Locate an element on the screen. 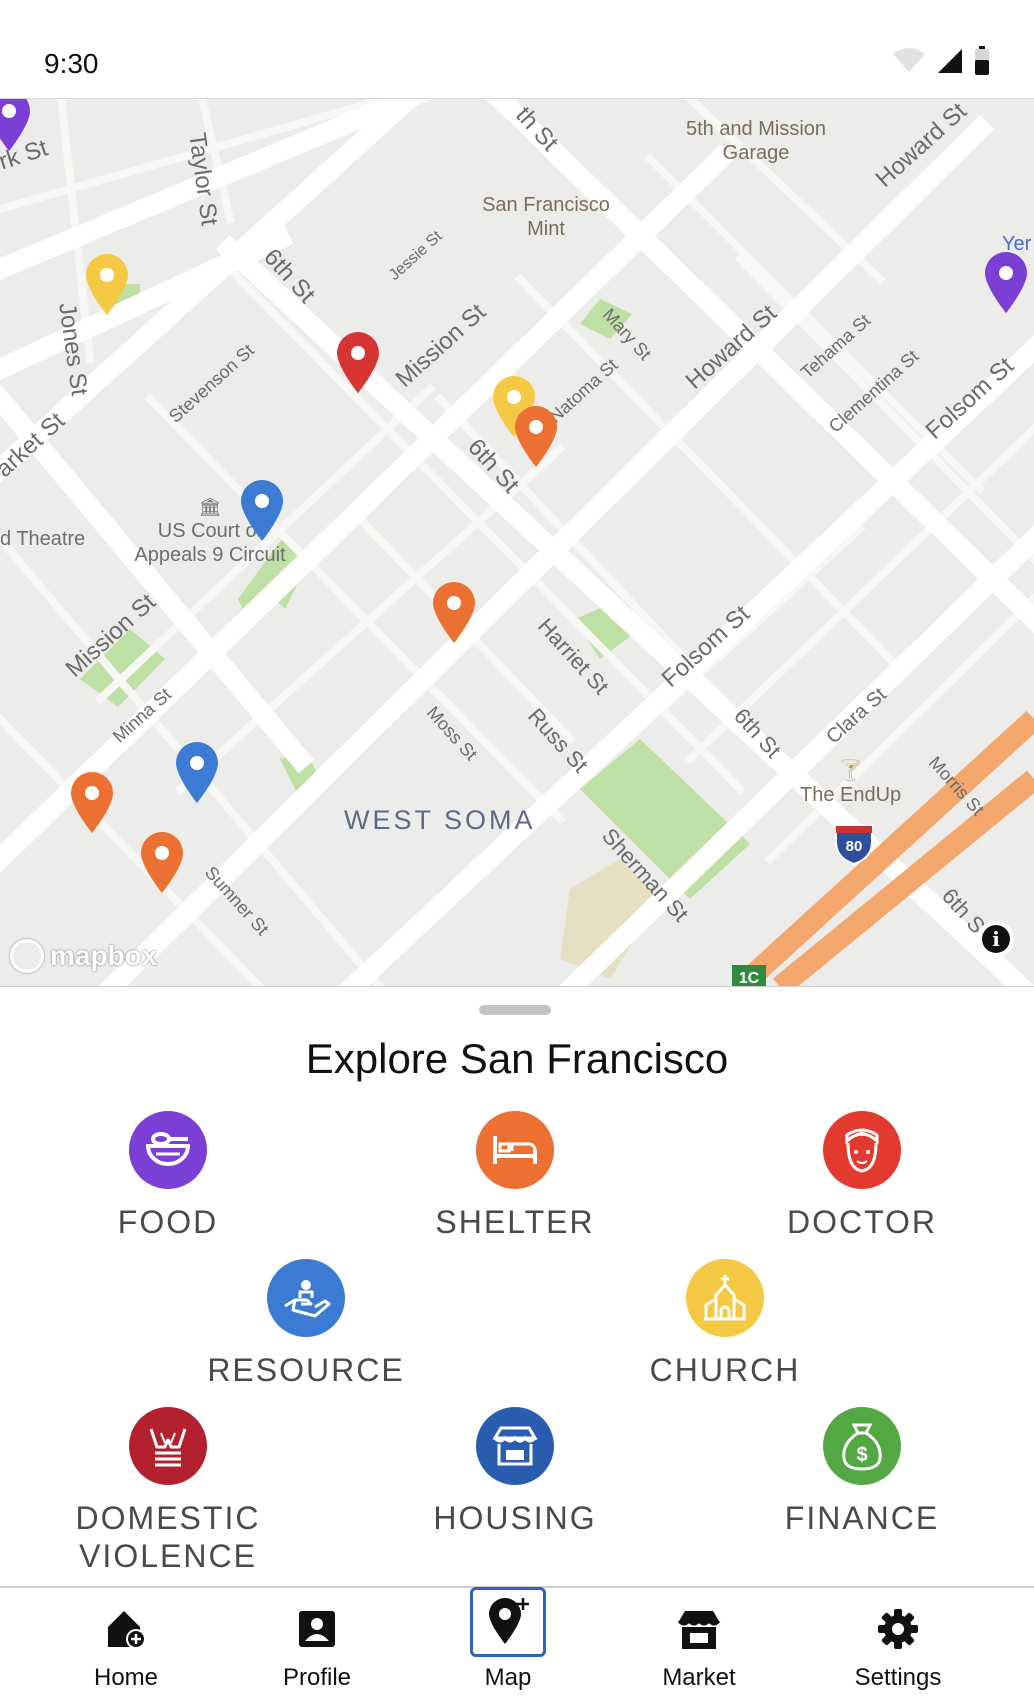 The height and width of the screenshot is (1706, 1034). nav-map-icon-wrap is located at coordinates (508, 1622).